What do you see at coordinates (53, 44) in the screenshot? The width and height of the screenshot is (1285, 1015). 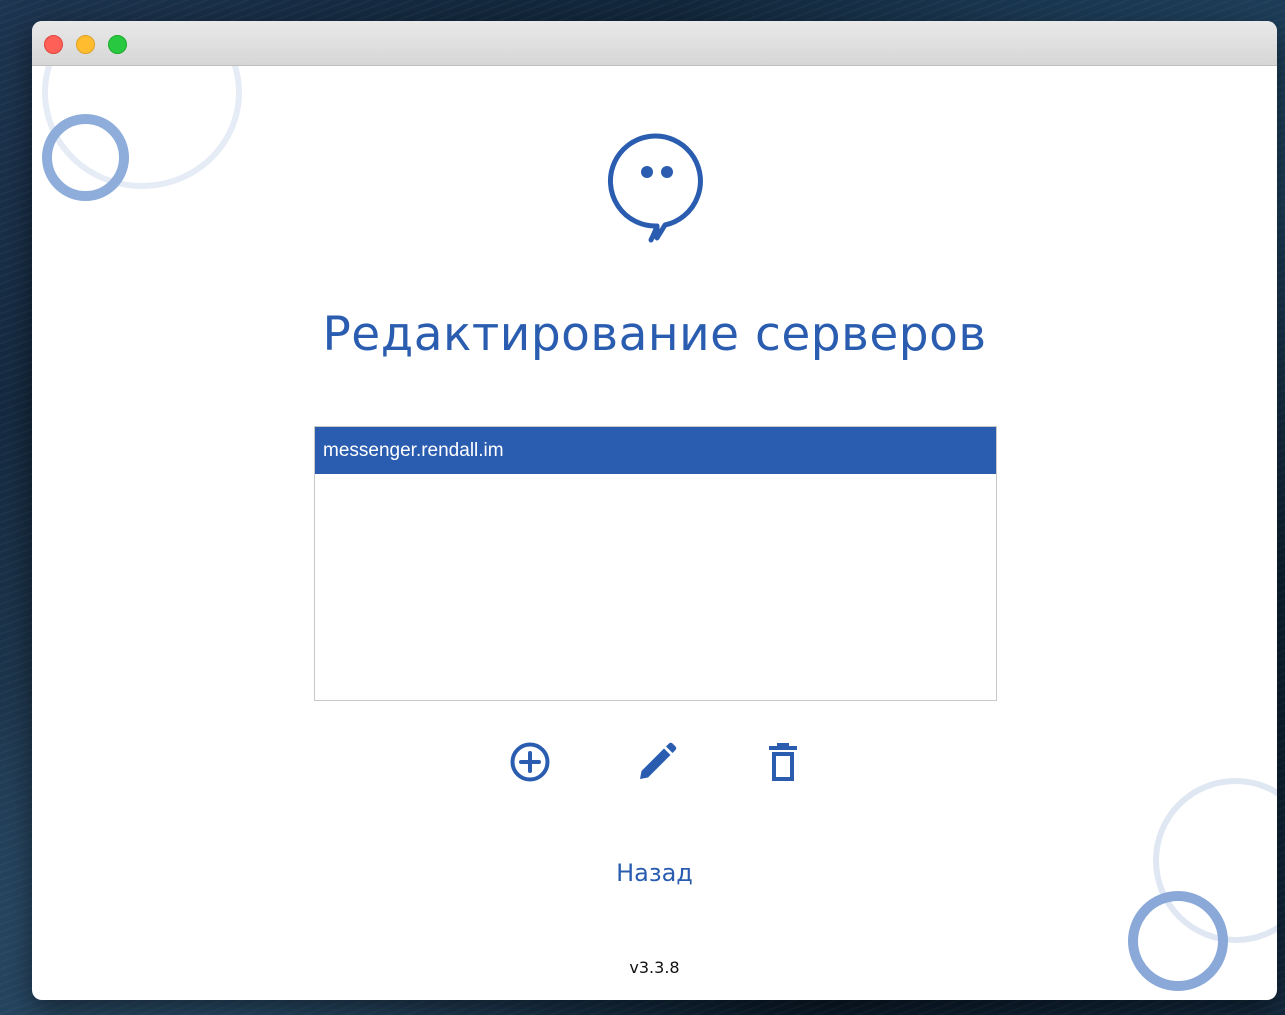 I see `window-close-button` at bounding box center [53, 44].